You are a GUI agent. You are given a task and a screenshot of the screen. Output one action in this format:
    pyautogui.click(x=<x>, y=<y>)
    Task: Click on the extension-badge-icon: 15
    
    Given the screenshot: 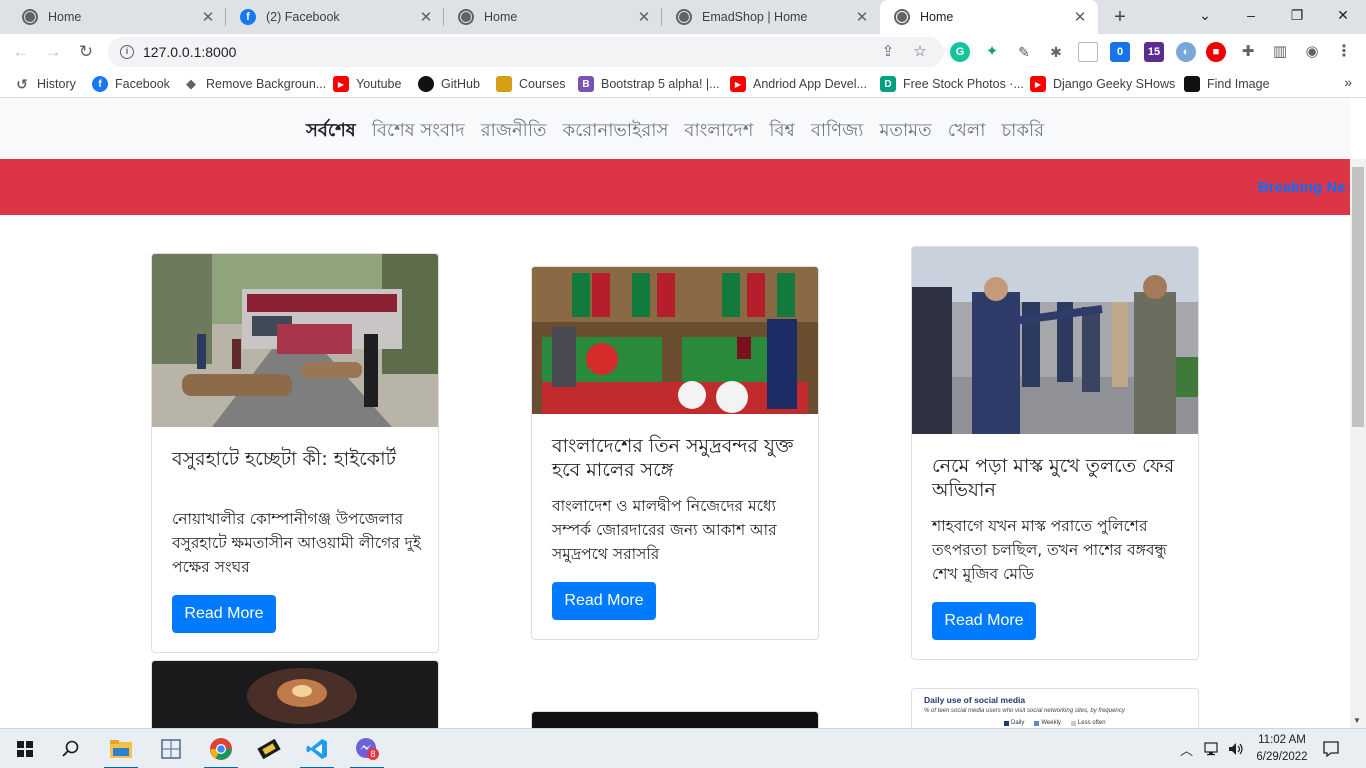 What is the action you would take?
    pyautogui.click(x=1154, y=52)
    